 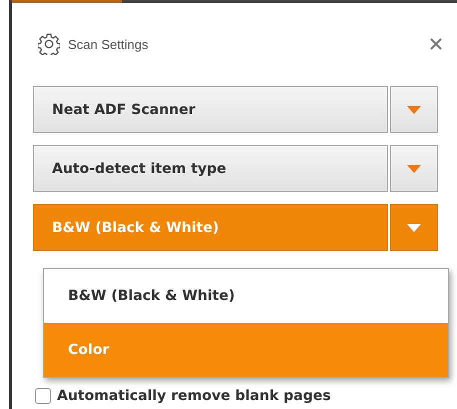 I want to click on checkbox-label: Automatically remove blank pages, so click(x=194, y=396).